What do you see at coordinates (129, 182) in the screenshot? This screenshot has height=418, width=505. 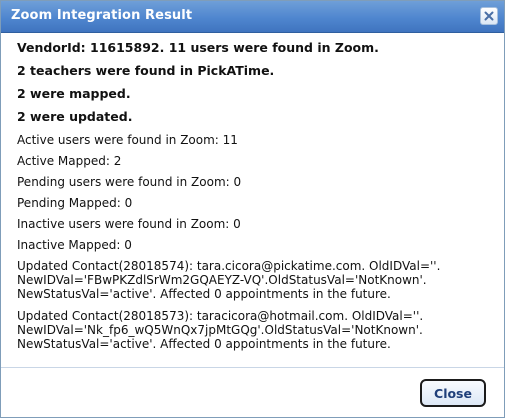 I see `pending-users-line: Pending users were found in Zoom: 0` at bounding box center [129, 182].